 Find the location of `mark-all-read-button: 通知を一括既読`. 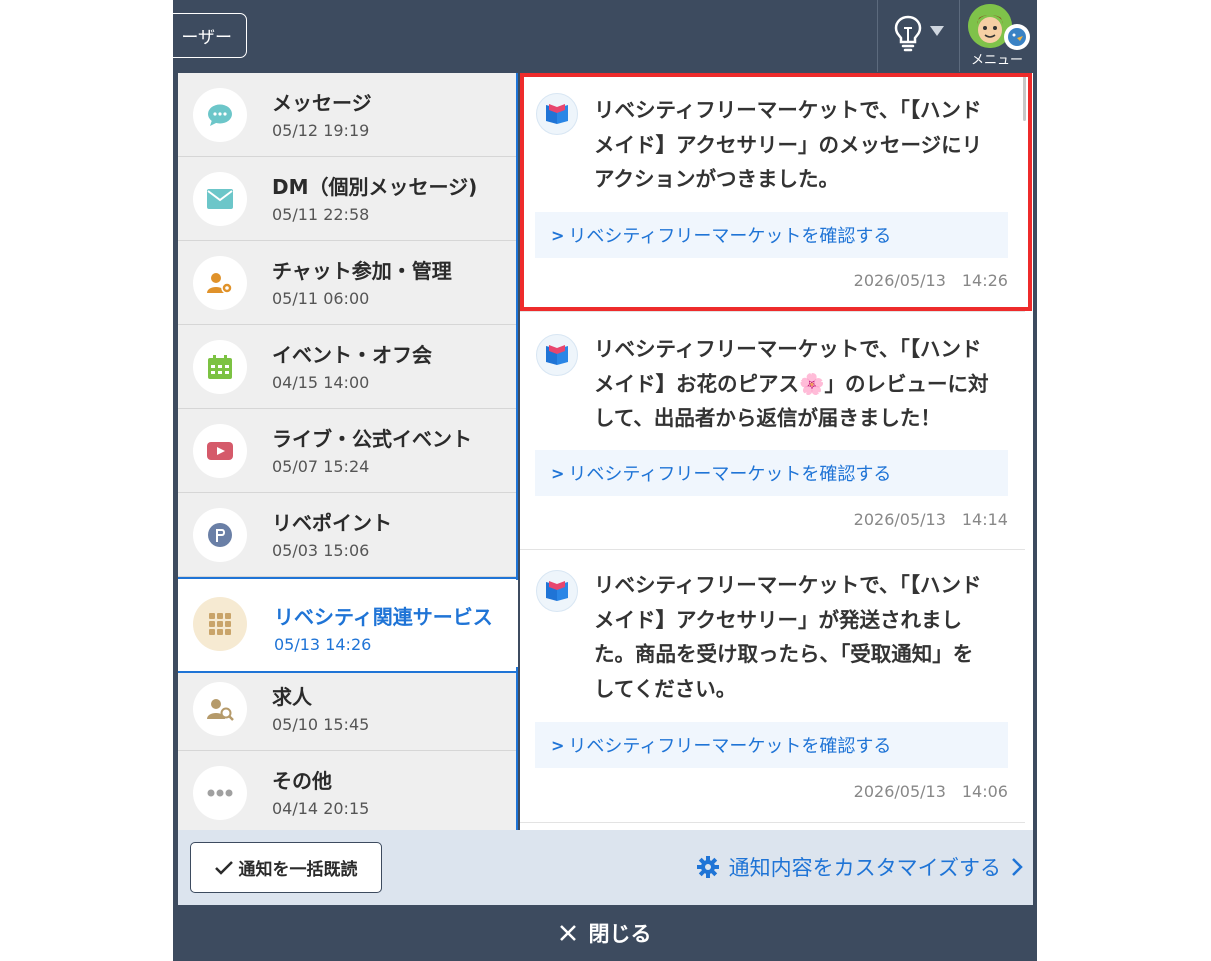

mark-all-read-button: 通知を一括既読 is located at coordinates (286, 867).